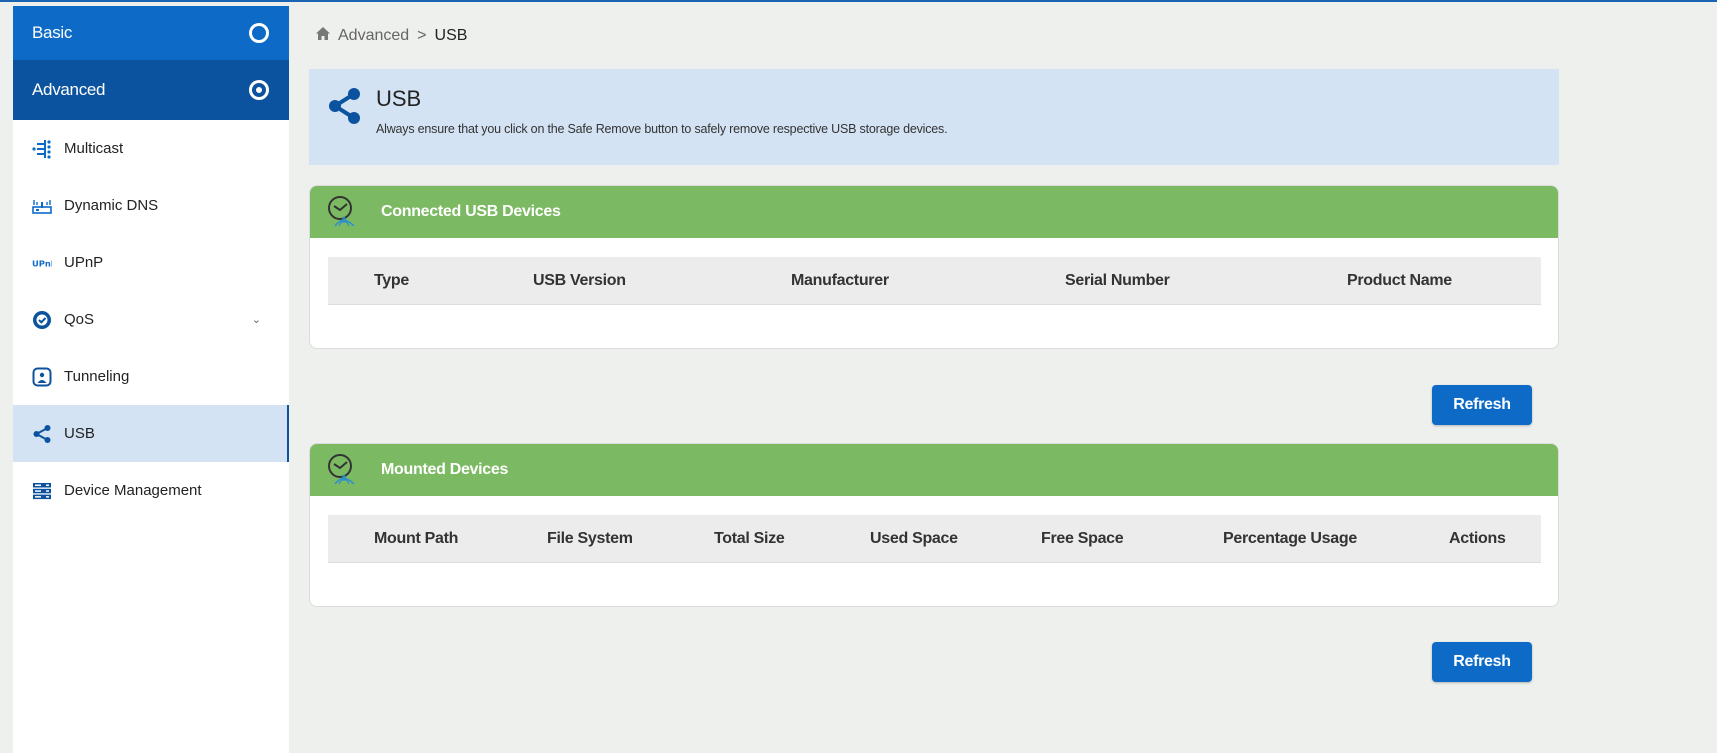 The height and width of the screenshot is (753, 1717). I want to click on sidebar-item-dynamic-dns: Dynamic DNS, so click(151, 205).